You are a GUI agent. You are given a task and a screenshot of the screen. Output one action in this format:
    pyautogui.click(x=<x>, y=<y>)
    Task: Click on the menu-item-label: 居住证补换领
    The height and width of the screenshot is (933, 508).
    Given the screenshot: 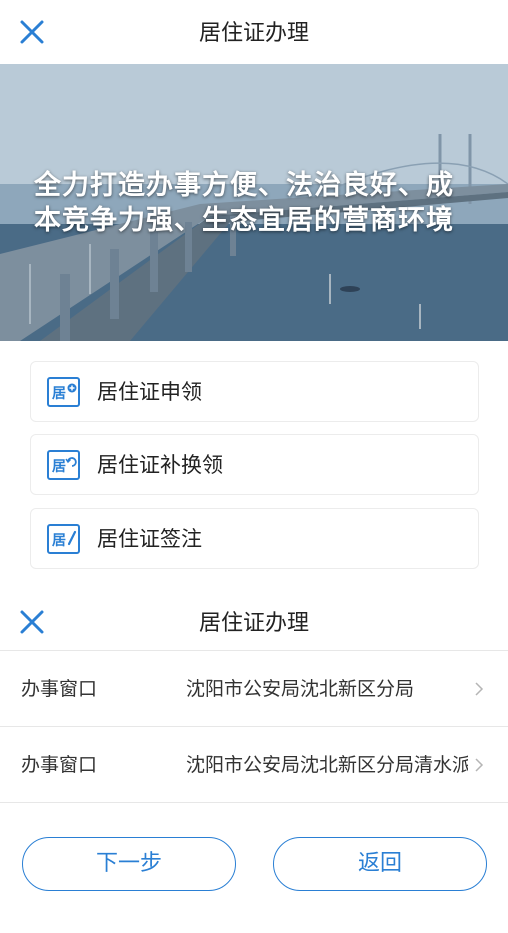 What is the action you would take?
    pyautogui.click(x=160, y=465)
    